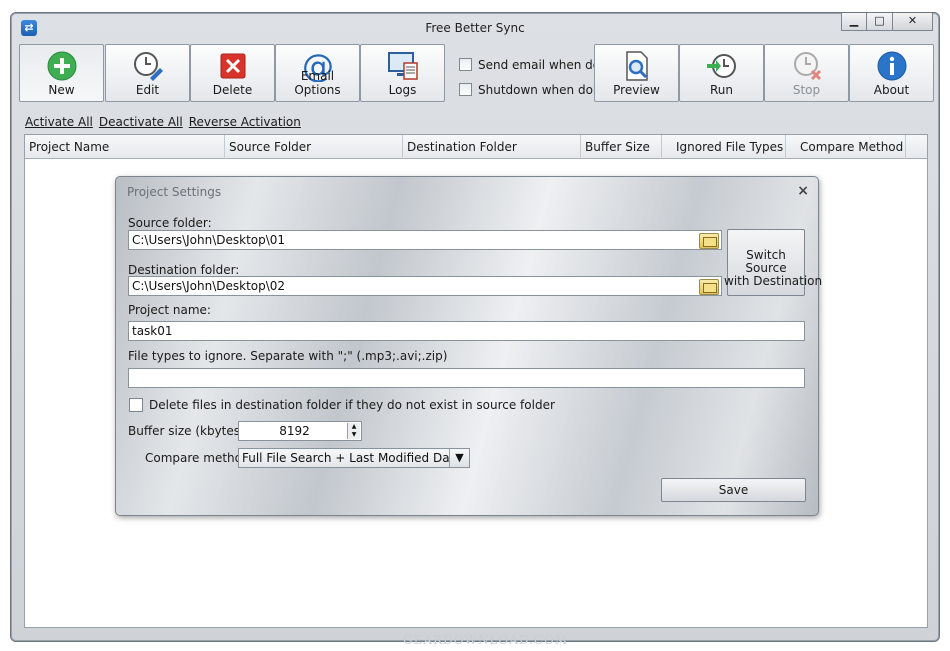 The height and width of the screenshot is (651, 950). Describe the element at coordinates (891, 90) in the screenshot. I see `about-label: About` at that location.